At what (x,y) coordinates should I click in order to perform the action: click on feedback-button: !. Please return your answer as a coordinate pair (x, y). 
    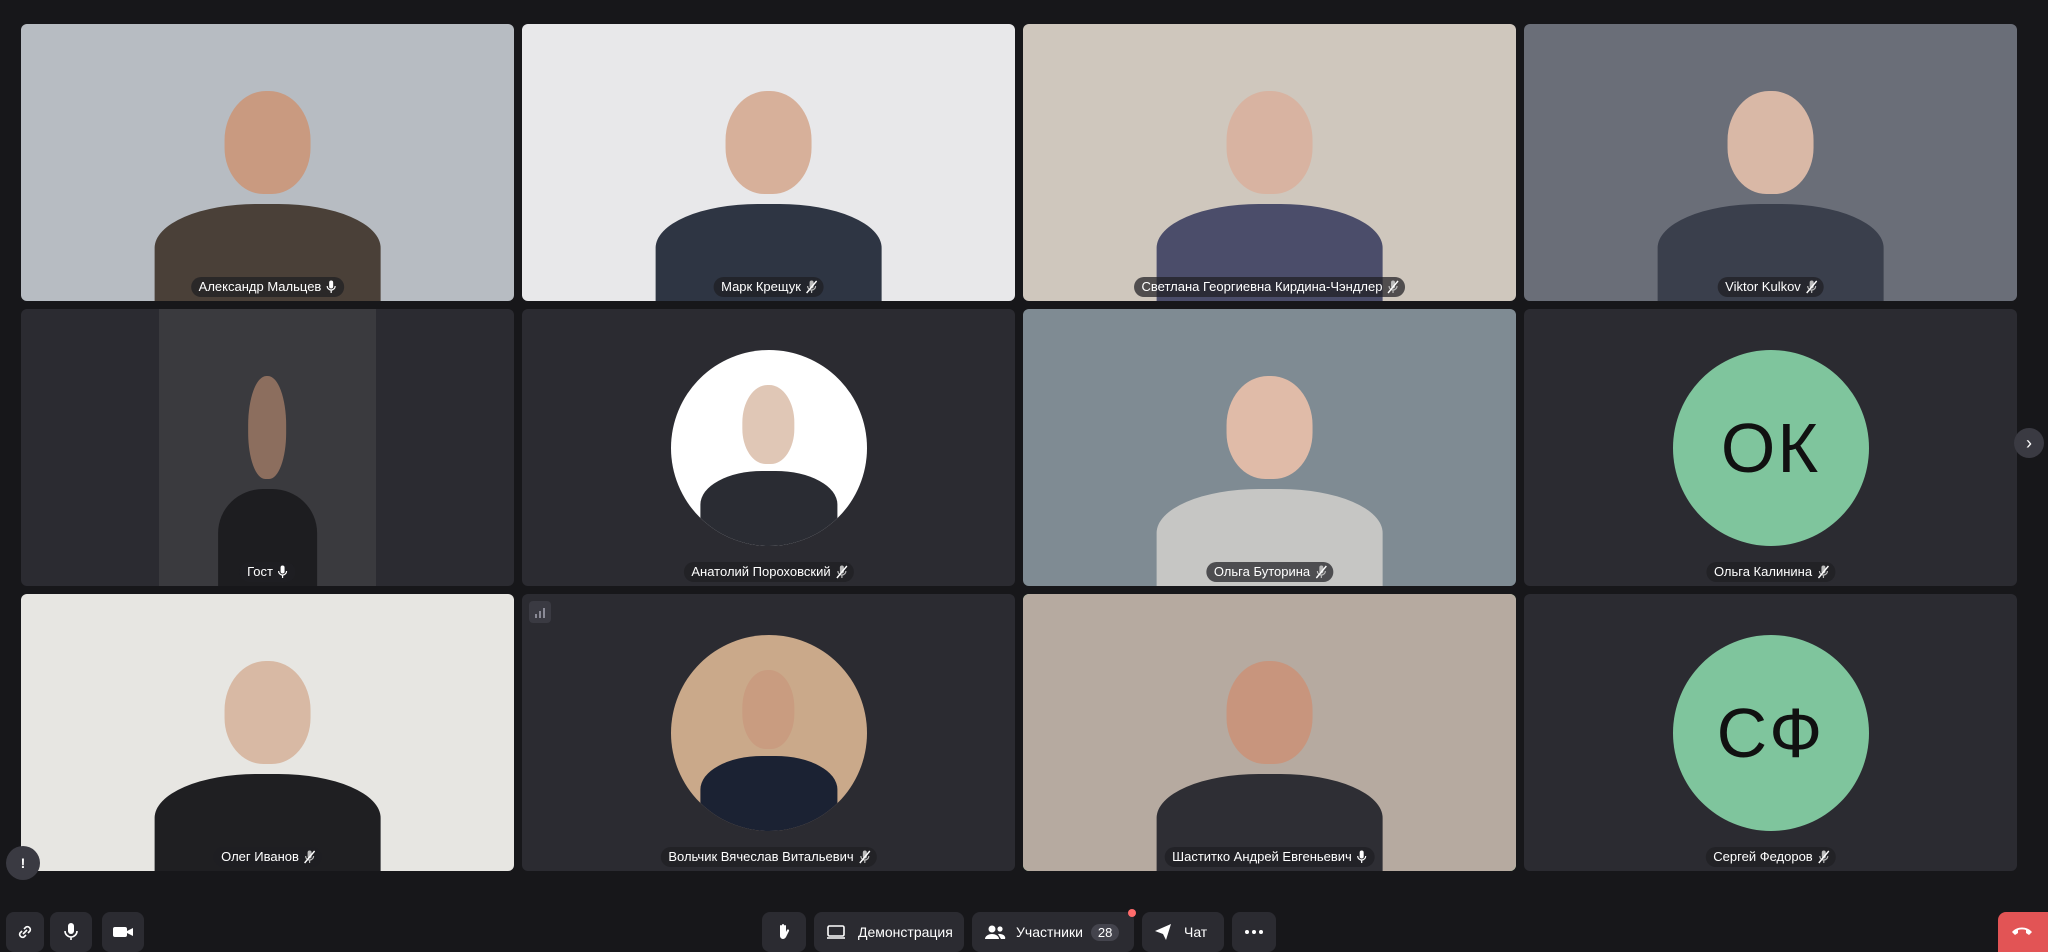
    Looking at the image, I should click on (23, 863).